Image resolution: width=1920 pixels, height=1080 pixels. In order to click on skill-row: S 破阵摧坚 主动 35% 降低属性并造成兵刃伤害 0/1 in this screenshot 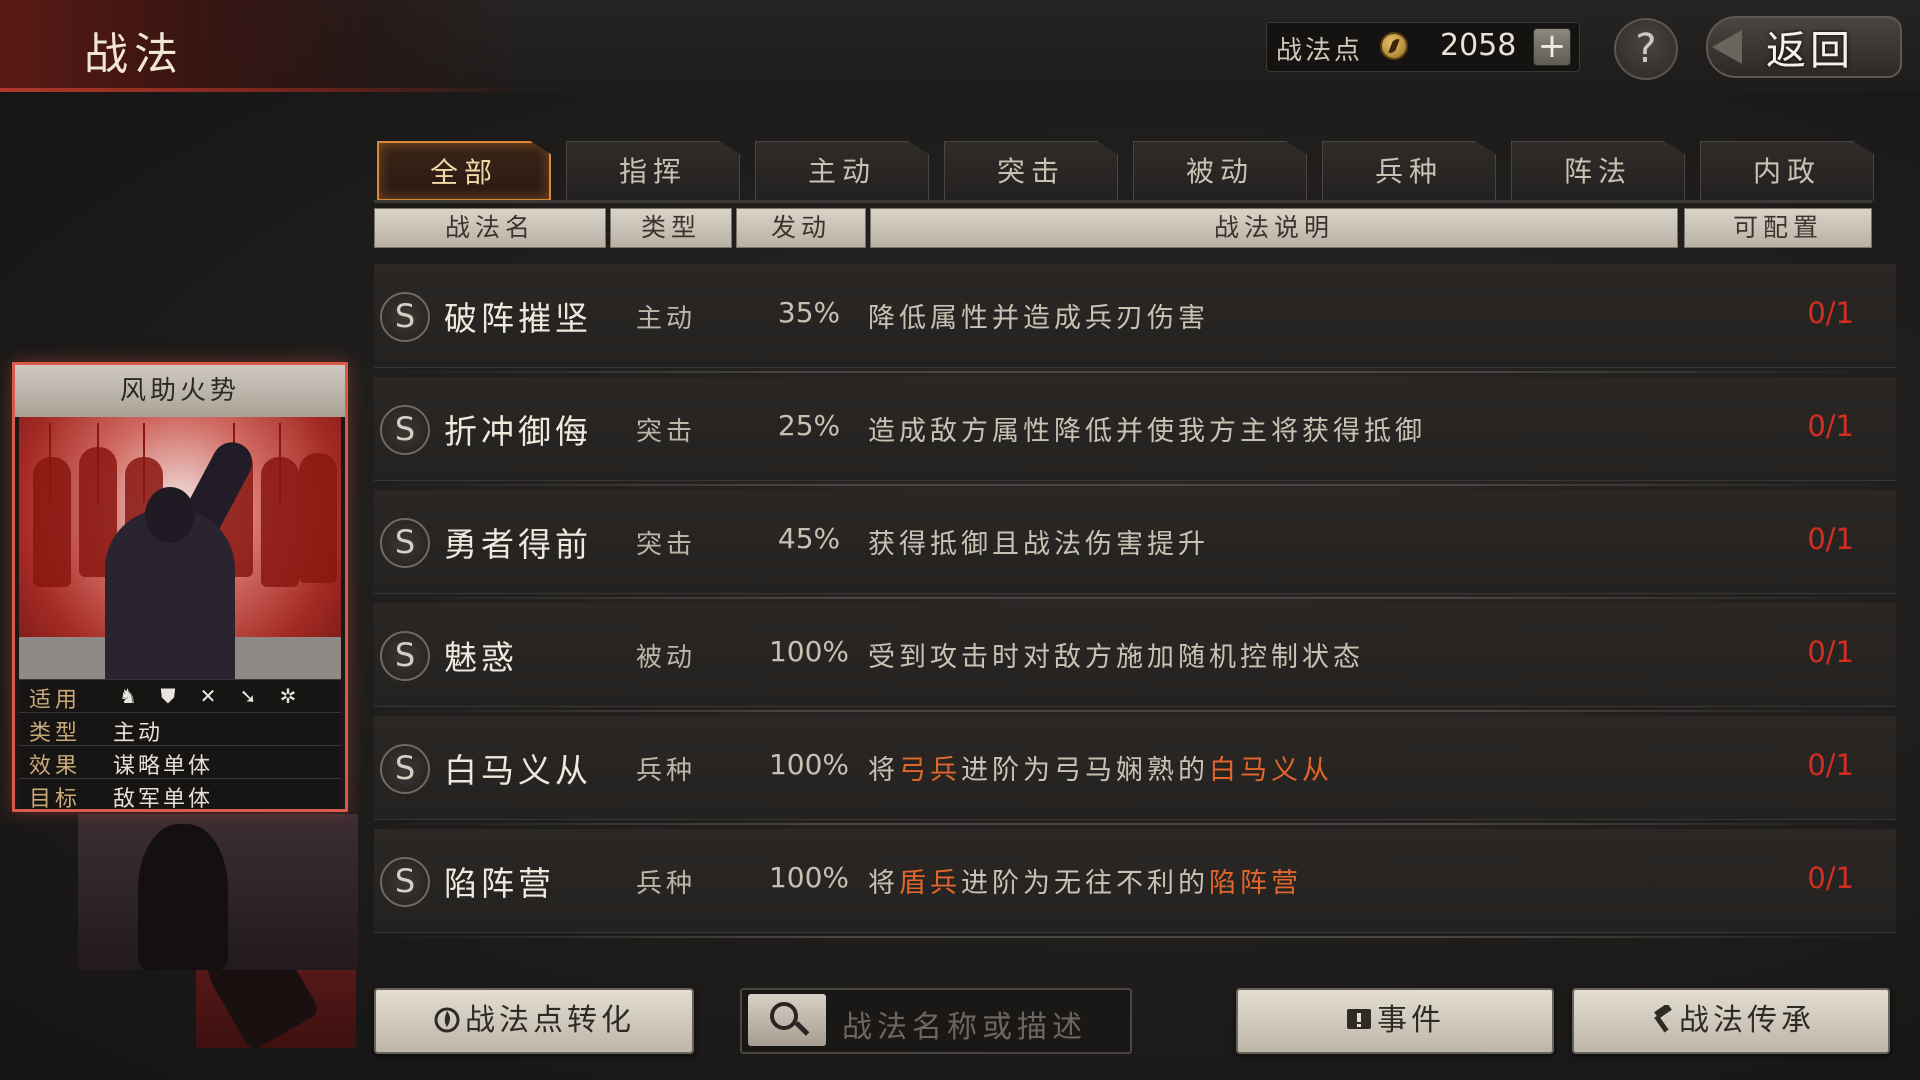, I will do `click(1135, 318)`.